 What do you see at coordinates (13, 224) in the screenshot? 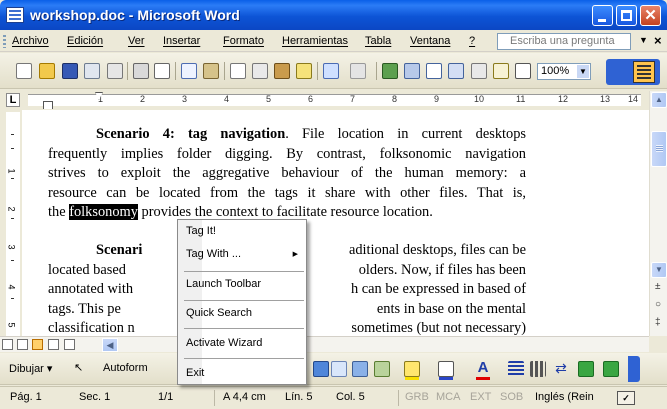
I see `vertical-ruler: 1 2 3 4 5` at bounding box center [13, 224].